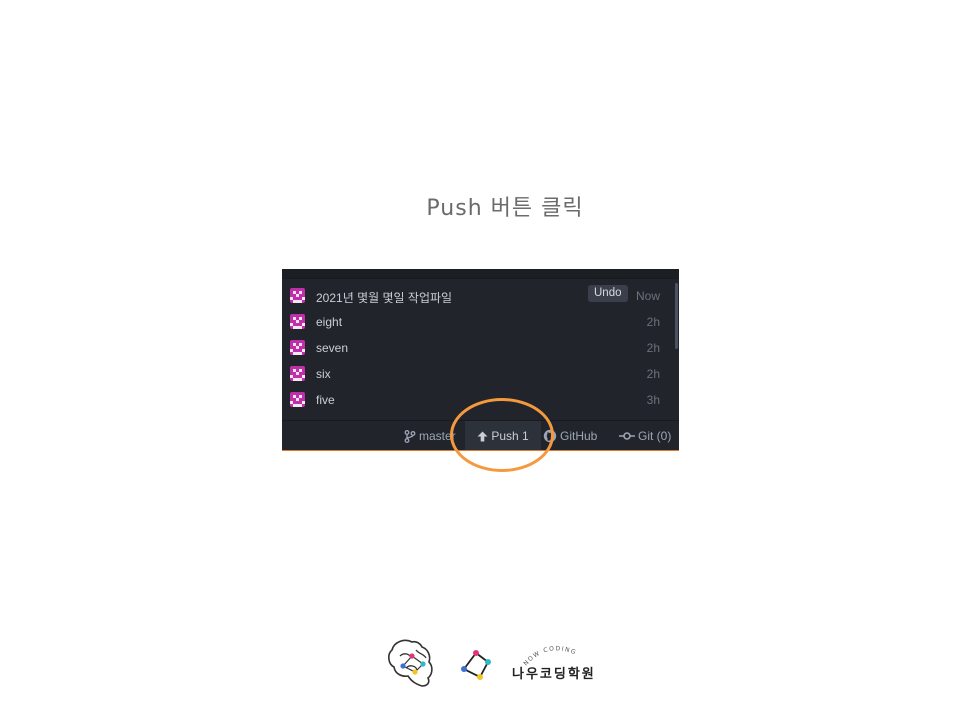 This screenshot has width=960, height=720. I want to click on brand-logo: NOW CODING 나우코딩학원, so click(496, 664).